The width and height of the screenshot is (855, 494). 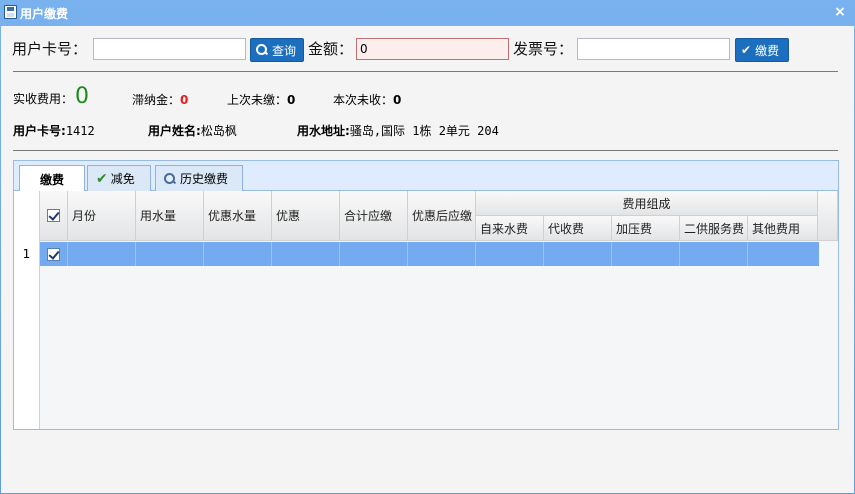 I want to click on received-fee: 实收费用： 0, so click(x=51, y=96).